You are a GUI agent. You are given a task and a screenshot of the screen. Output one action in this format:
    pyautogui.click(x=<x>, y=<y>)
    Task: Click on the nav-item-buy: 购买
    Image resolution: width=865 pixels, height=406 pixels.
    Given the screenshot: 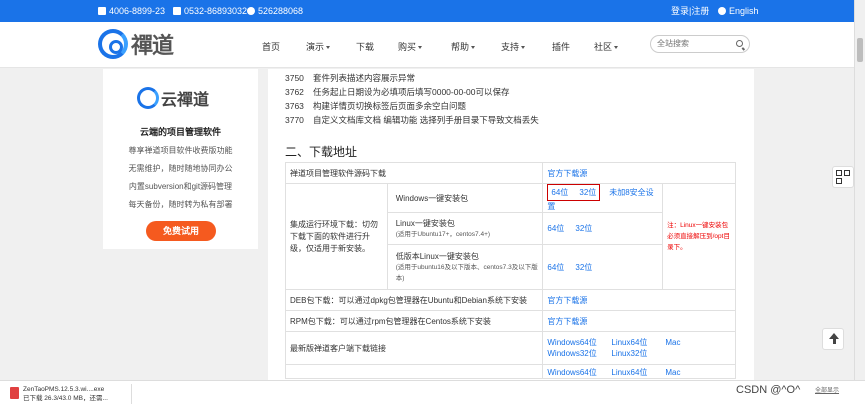 What is the action you would take?
    pyautogui.click(x=410, y=46)
    